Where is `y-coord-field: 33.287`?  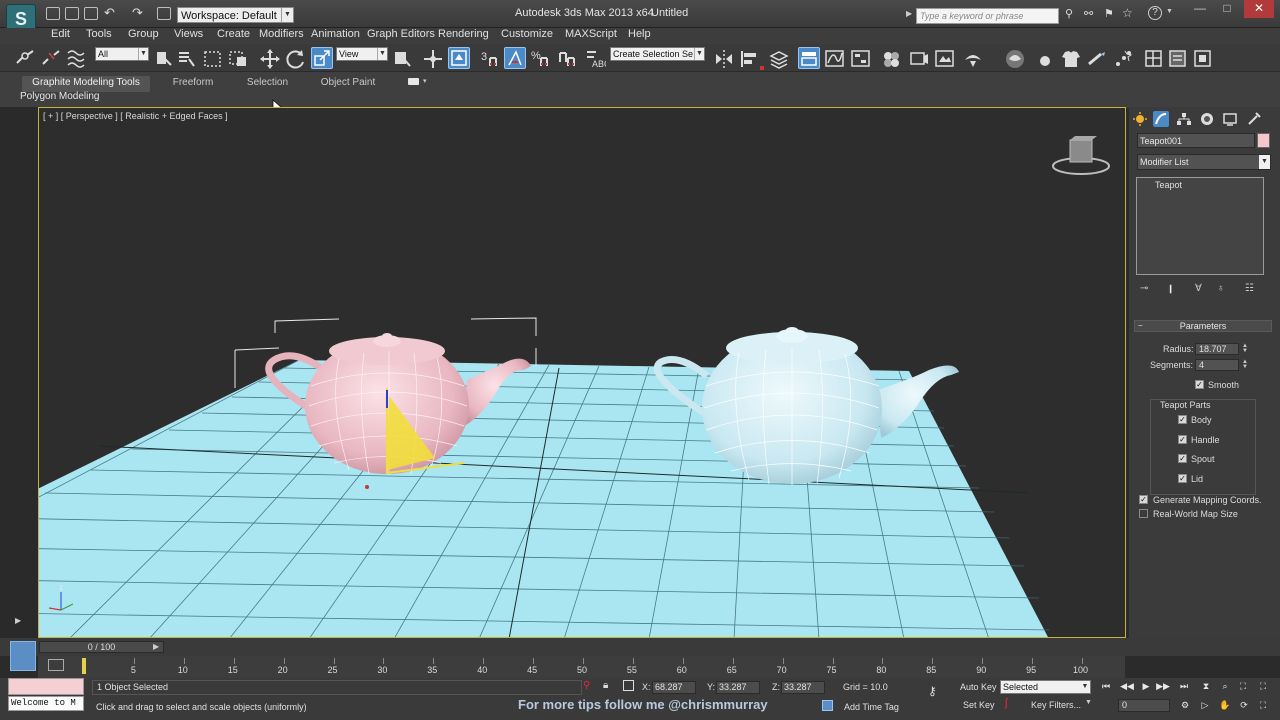 y-coord-field: 33.287 is located at coordinates (738, 687).